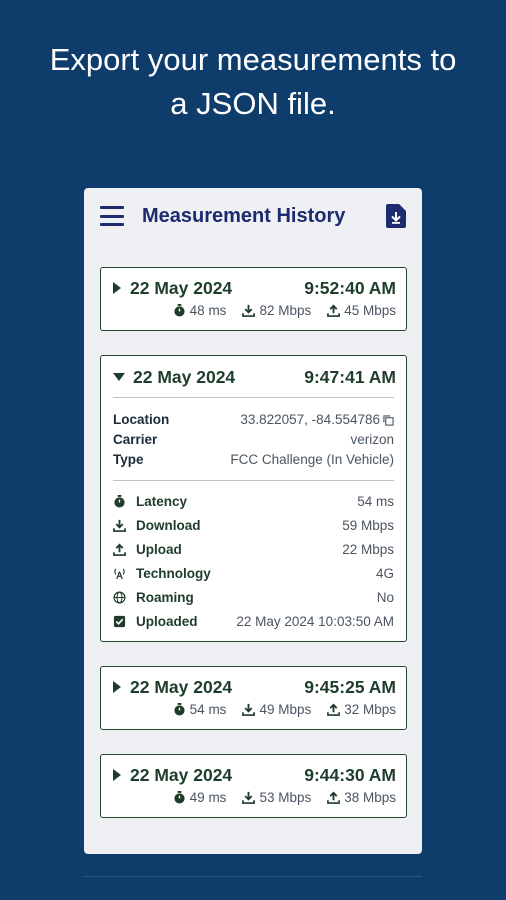 This screenshot has height=900, width=506. What do you see at coordinates (244, 215) in the screenshot?
I see `app-bar-title: Measurement History` at bounding box center [244, 215].